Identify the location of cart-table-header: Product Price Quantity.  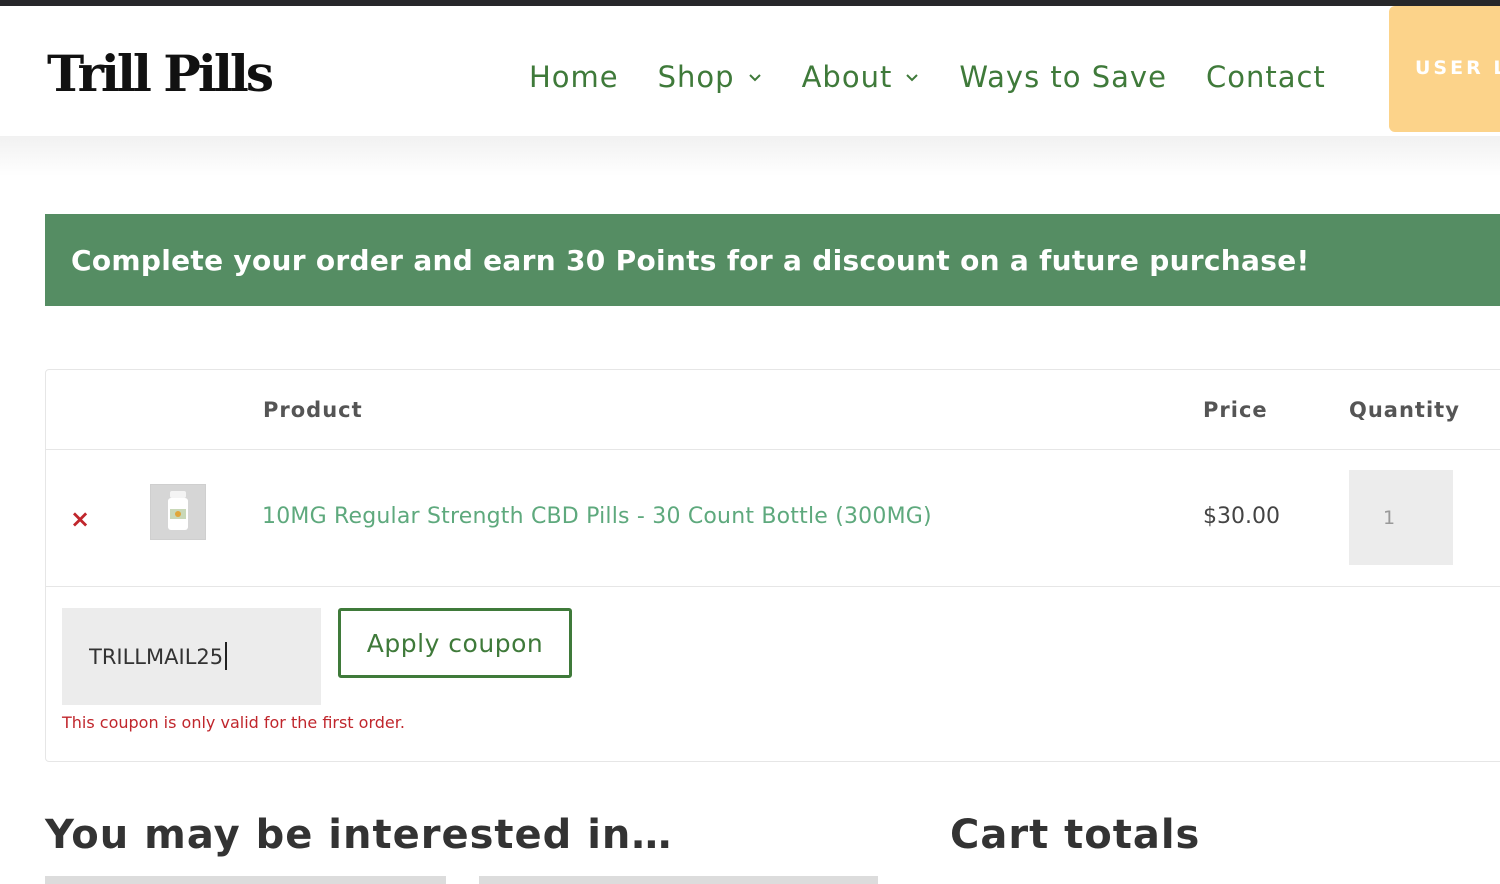
(773, 410).